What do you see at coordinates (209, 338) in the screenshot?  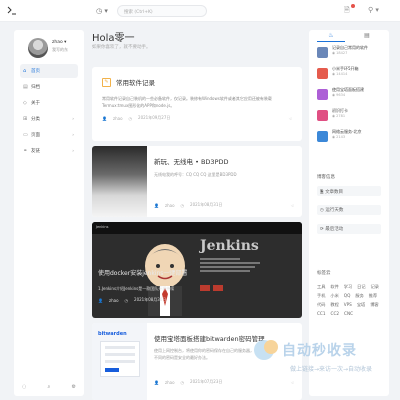 I see `post-title: 使用宝塔面板搭建bitwarden密码管理` at bounding box center [209, 338].